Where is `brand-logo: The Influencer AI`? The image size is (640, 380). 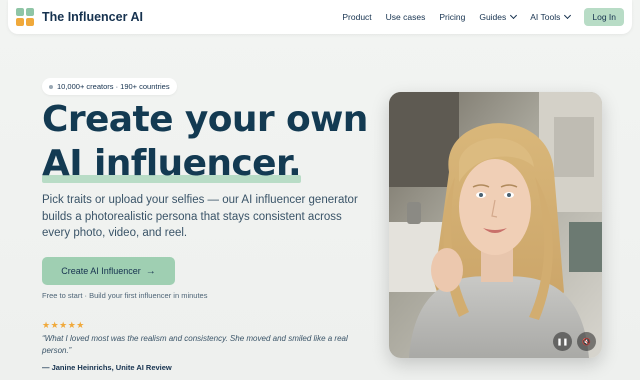 brand-logo: The Influencer AI is located at coordinates (79, 17).